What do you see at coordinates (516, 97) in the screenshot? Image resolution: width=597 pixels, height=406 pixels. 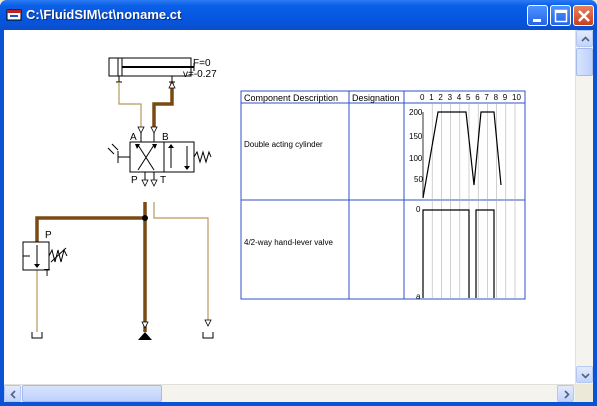 I see `time-tick-label: 10` at bounding box center [516, 97].